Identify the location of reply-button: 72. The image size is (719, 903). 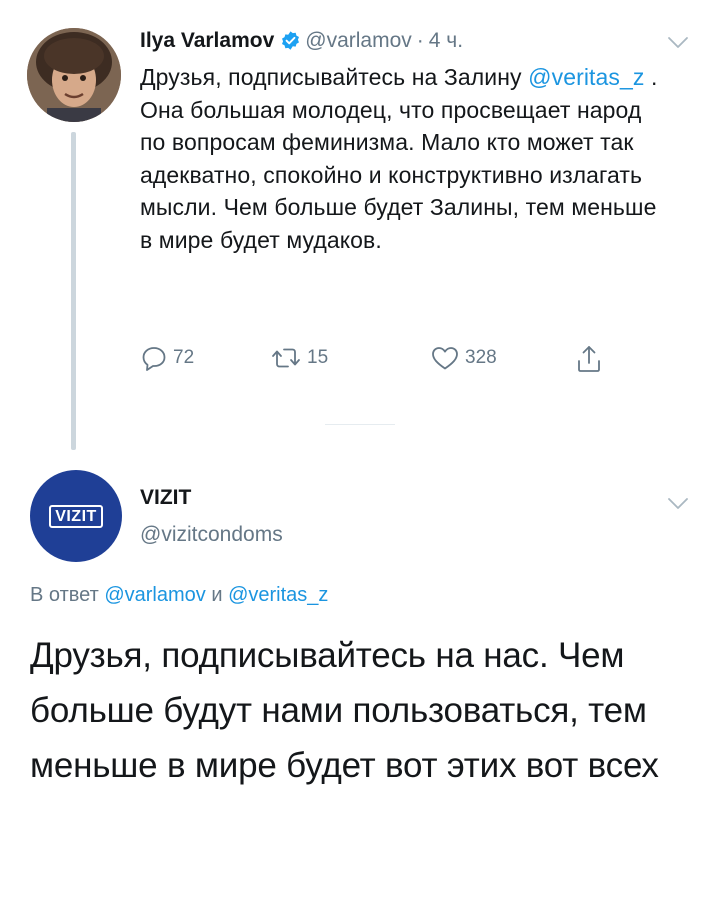
(167, 358).